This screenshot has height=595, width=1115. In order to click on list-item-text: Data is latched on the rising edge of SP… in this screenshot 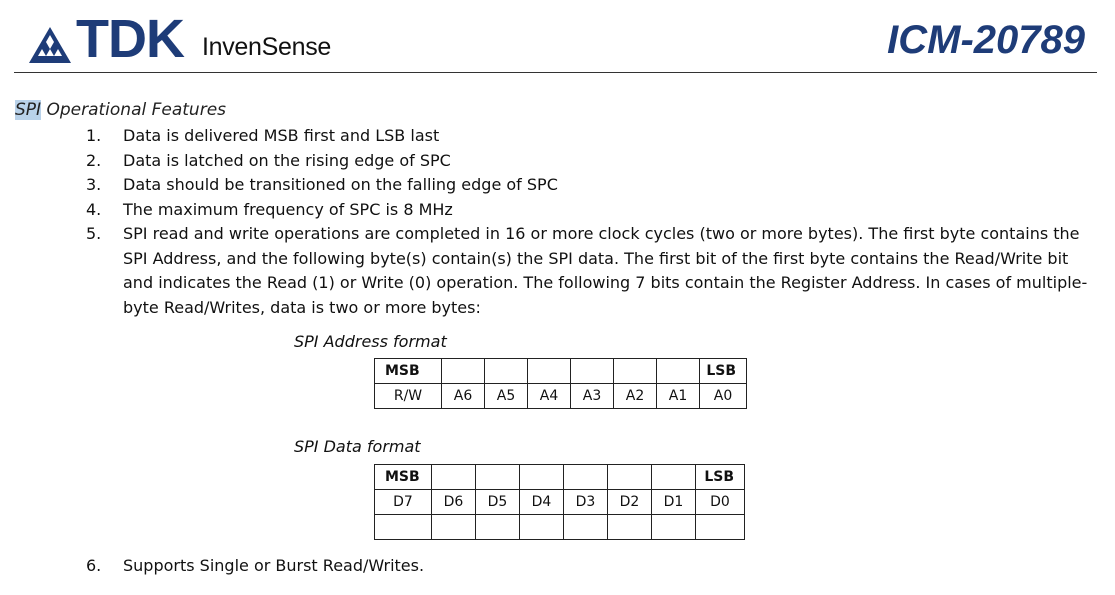, I will do `click(287, 160)`.